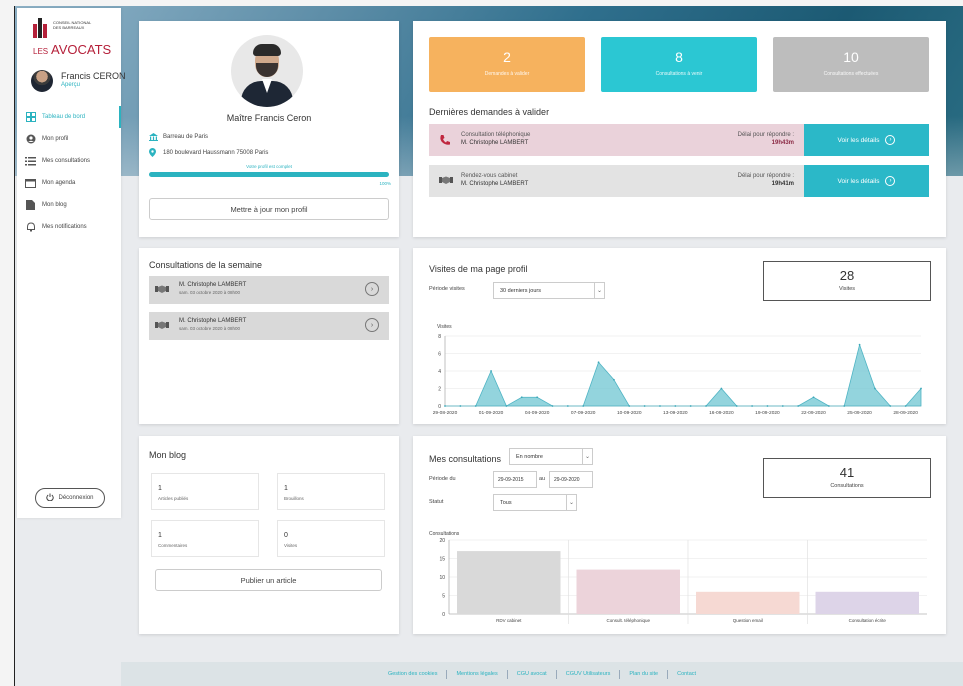  What do you see at coordinates (30, 227) in the screenshot?
I see `bell-icon` at bounding box center [30, 227].